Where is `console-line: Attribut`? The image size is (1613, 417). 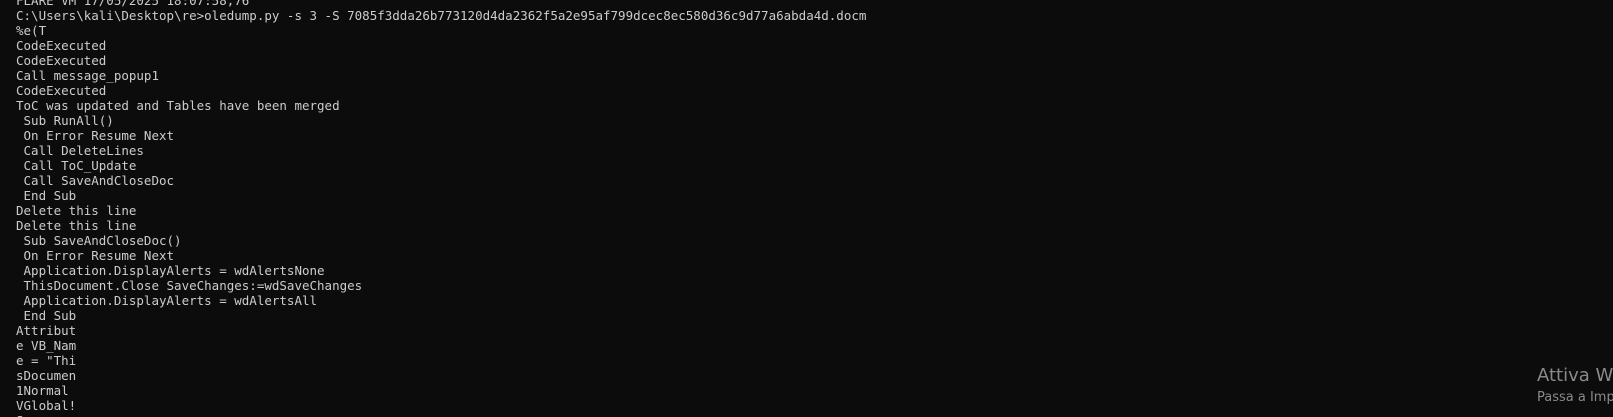 console-line: Attribut is located at coordinates (46, 330).